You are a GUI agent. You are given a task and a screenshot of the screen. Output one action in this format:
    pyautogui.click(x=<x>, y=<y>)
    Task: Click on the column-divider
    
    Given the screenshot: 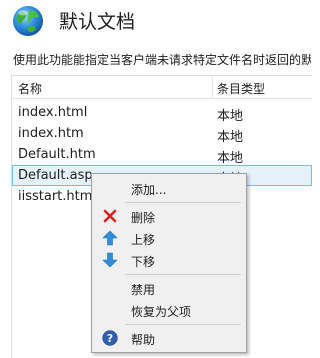 What is the action you would take?
    pyautogui.click(x=212, y=87)
    